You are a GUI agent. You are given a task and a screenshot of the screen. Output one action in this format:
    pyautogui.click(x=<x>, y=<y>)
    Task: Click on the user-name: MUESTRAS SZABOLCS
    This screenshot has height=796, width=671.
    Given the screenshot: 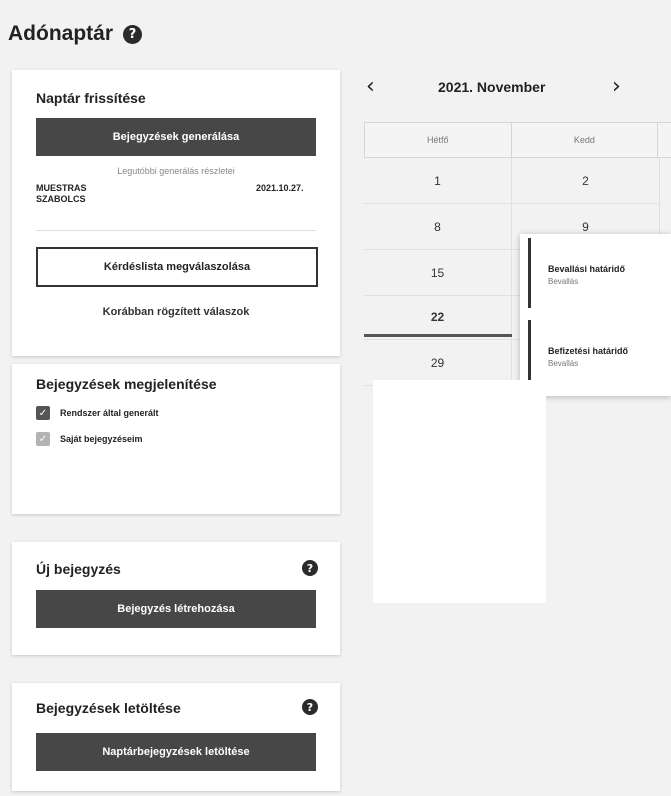 What is the action you would take?
    pyautogui.click(x=61, y=193)
    